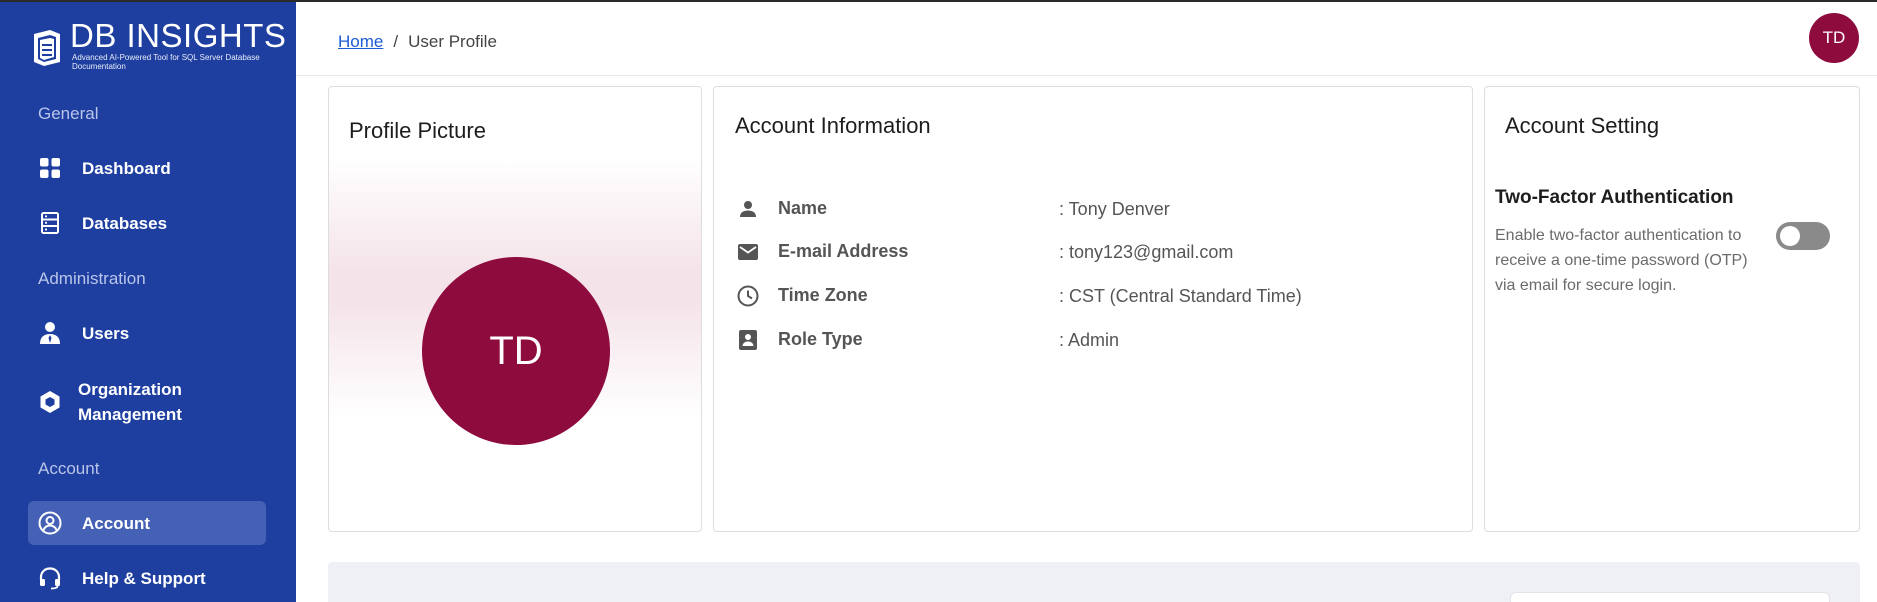 This screenshot has height=602, width=1877. Describe the element at coordinates (1086, 39) in the screenshot. I see `top-header: Home / User Profile TD` at that location.